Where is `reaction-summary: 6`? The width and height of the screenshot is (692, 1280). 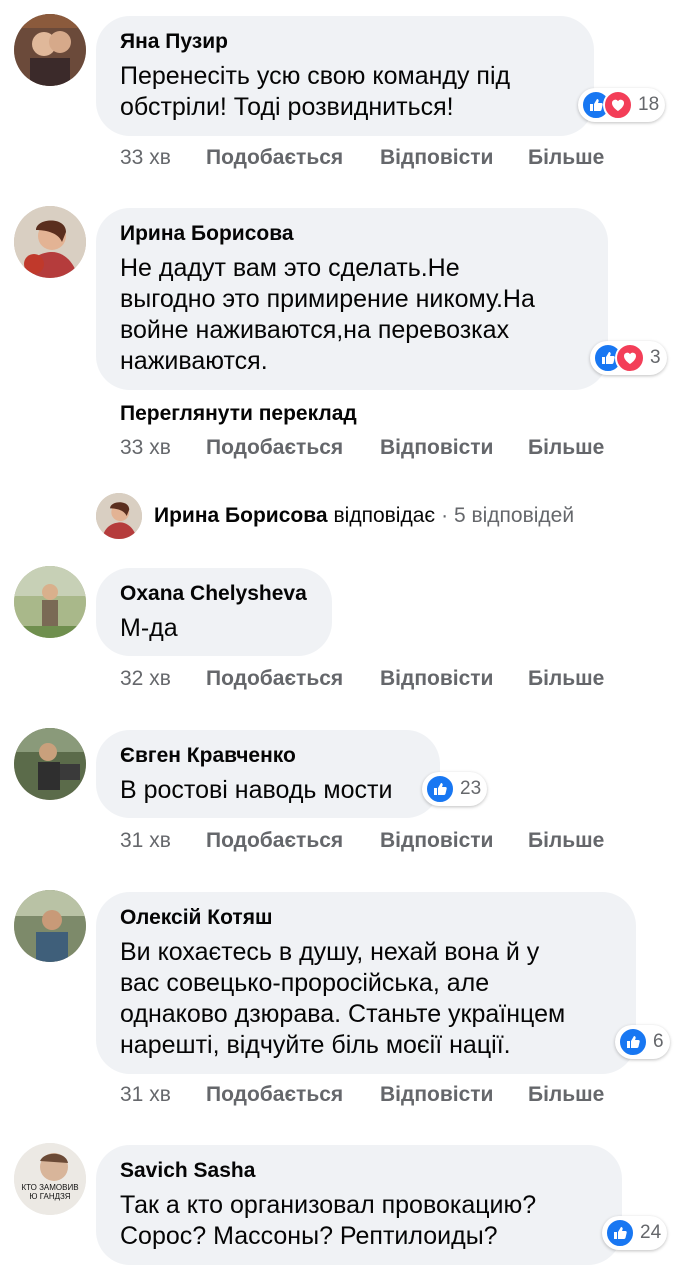 reaction-summary: 6 is located at coordinates (642, 1042).